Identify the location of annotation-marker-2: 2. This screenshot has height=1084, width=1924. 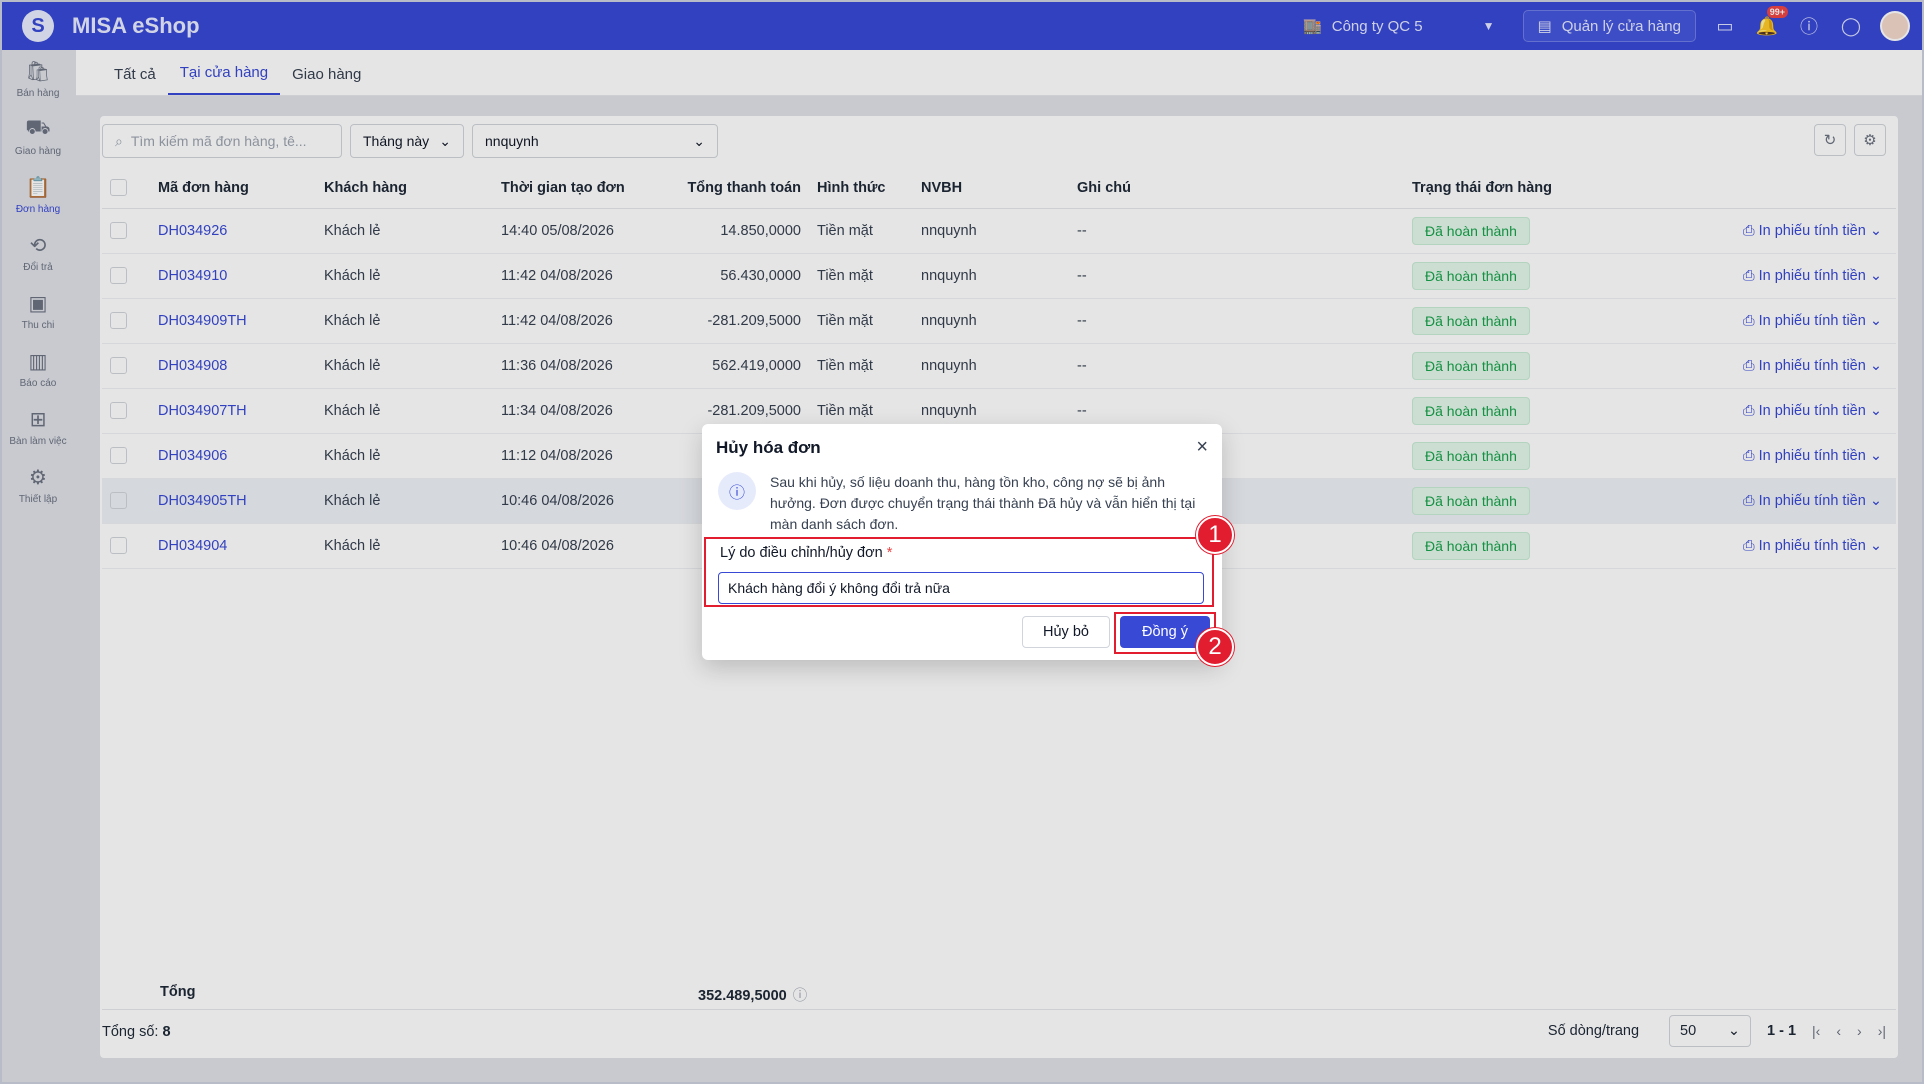
(1215, 647).